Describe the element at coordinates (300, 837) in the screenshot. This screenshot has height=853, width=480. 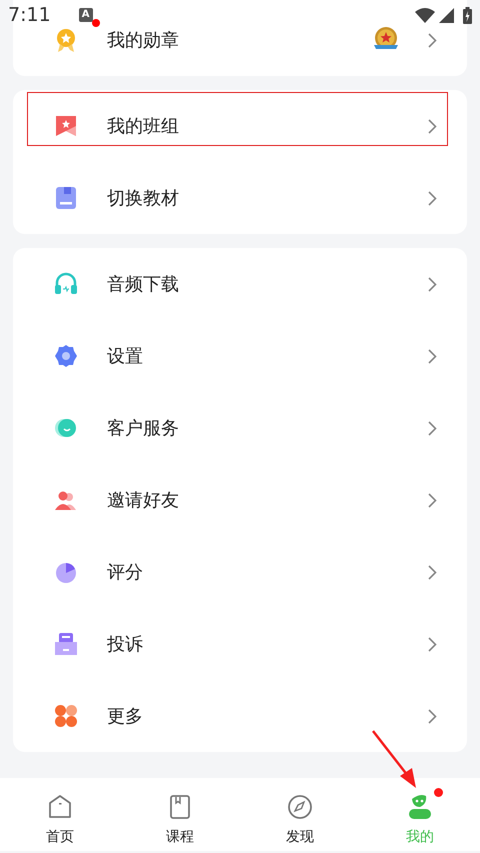
I see `tab-label: 发现` at that location.